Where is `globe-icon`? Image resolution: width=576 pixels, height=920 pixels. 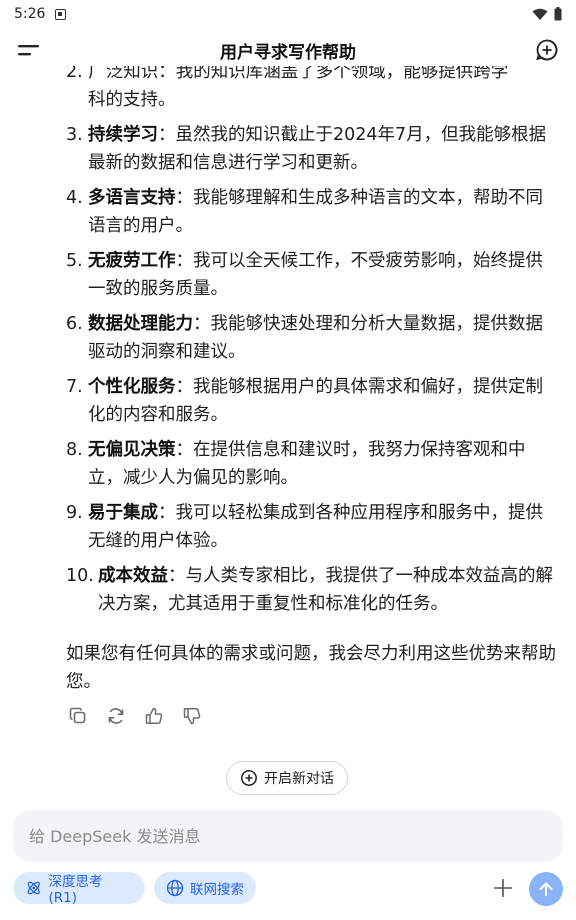 globe-icon is located at coordinates (175, 888).